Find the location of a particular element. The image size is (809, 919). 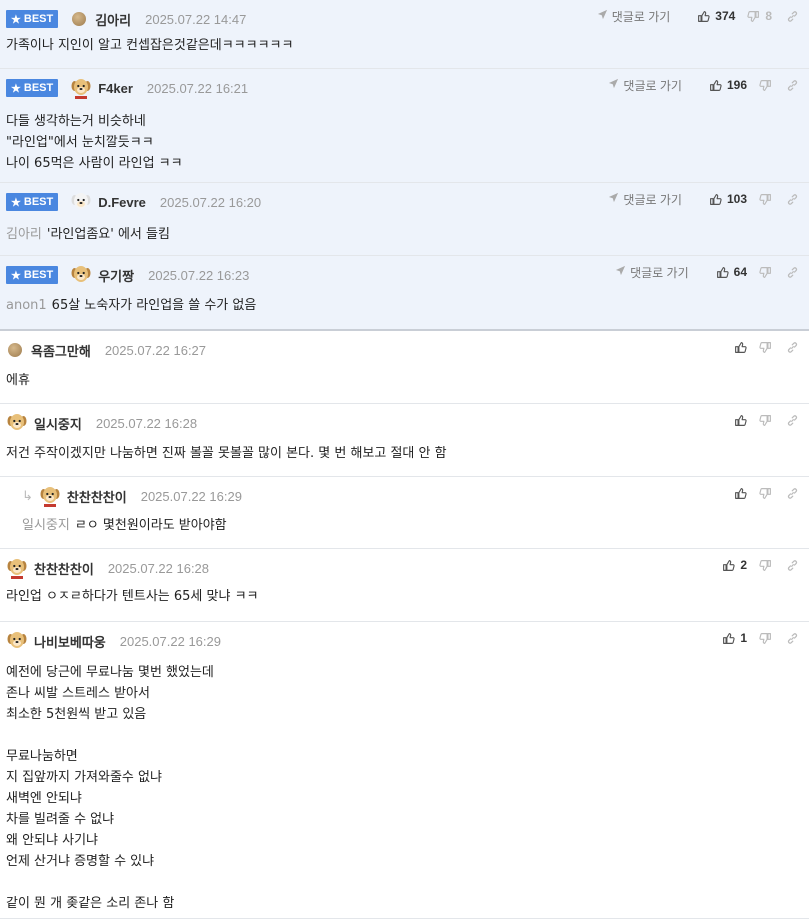

comment-actions: 1 is located at coordinates (754, 638).